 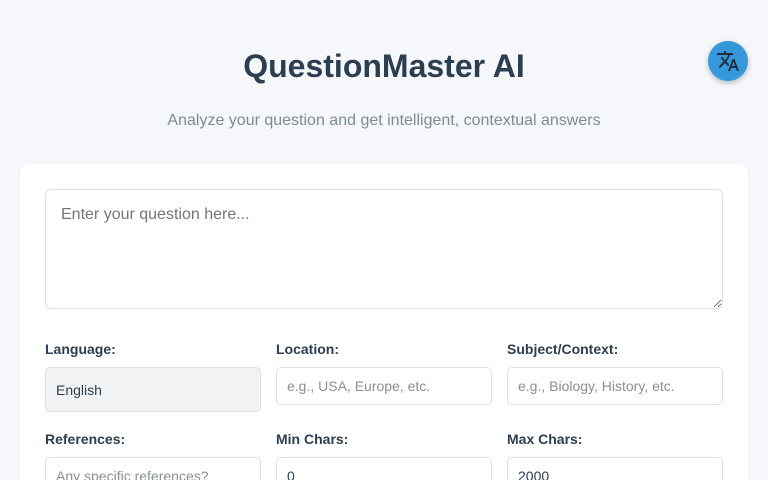 I want to click on subject-label: Subject/Context:, so click(x=563, y=349).